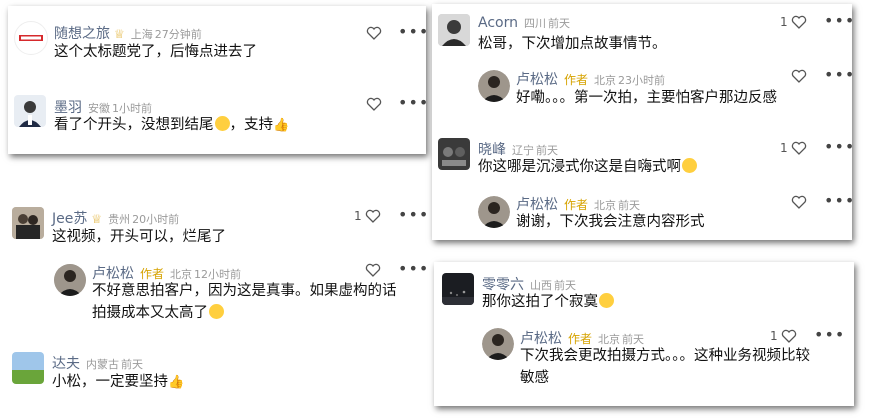 The height and width of the screenshot is (420, 879). What do you see at coordinates (548, 302) in the screenshot?
I see `comment-text: 那你这拍了个寂寞` at bounding box center [548, 302].